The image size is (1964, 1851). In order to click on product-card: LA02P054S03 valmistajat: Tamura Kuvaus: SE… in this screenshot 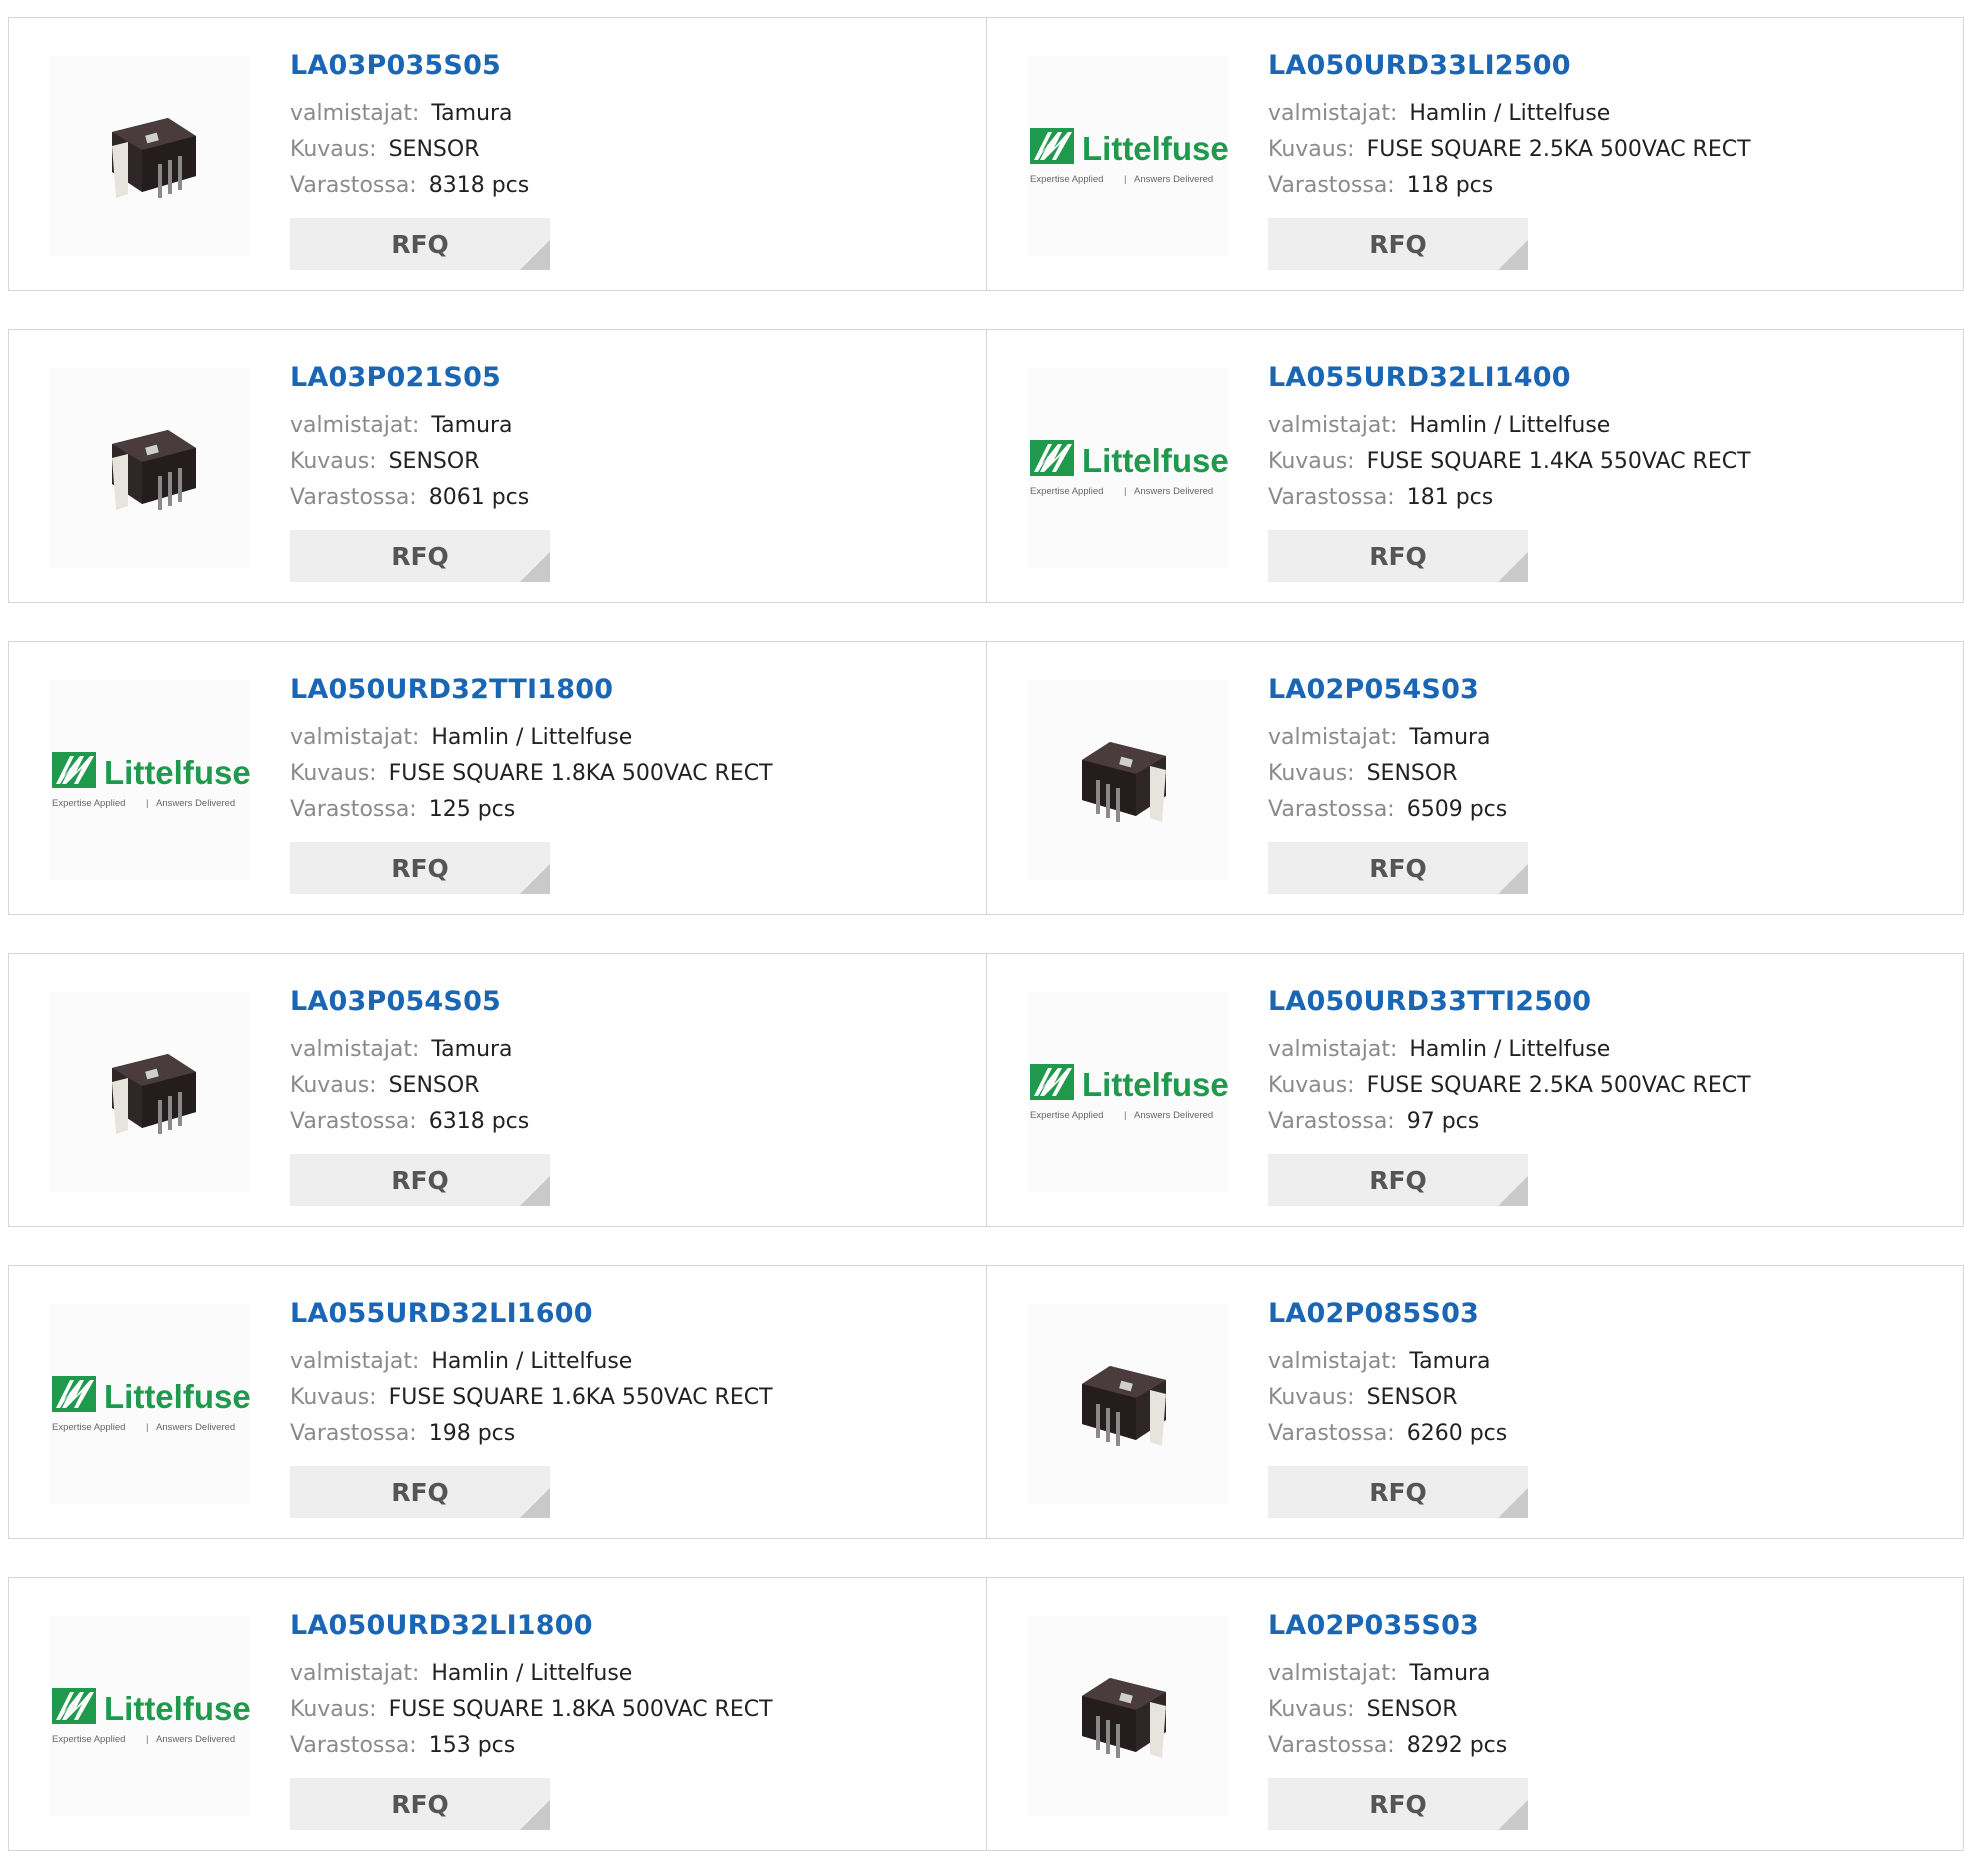, I will do `click(1475, 778)`.